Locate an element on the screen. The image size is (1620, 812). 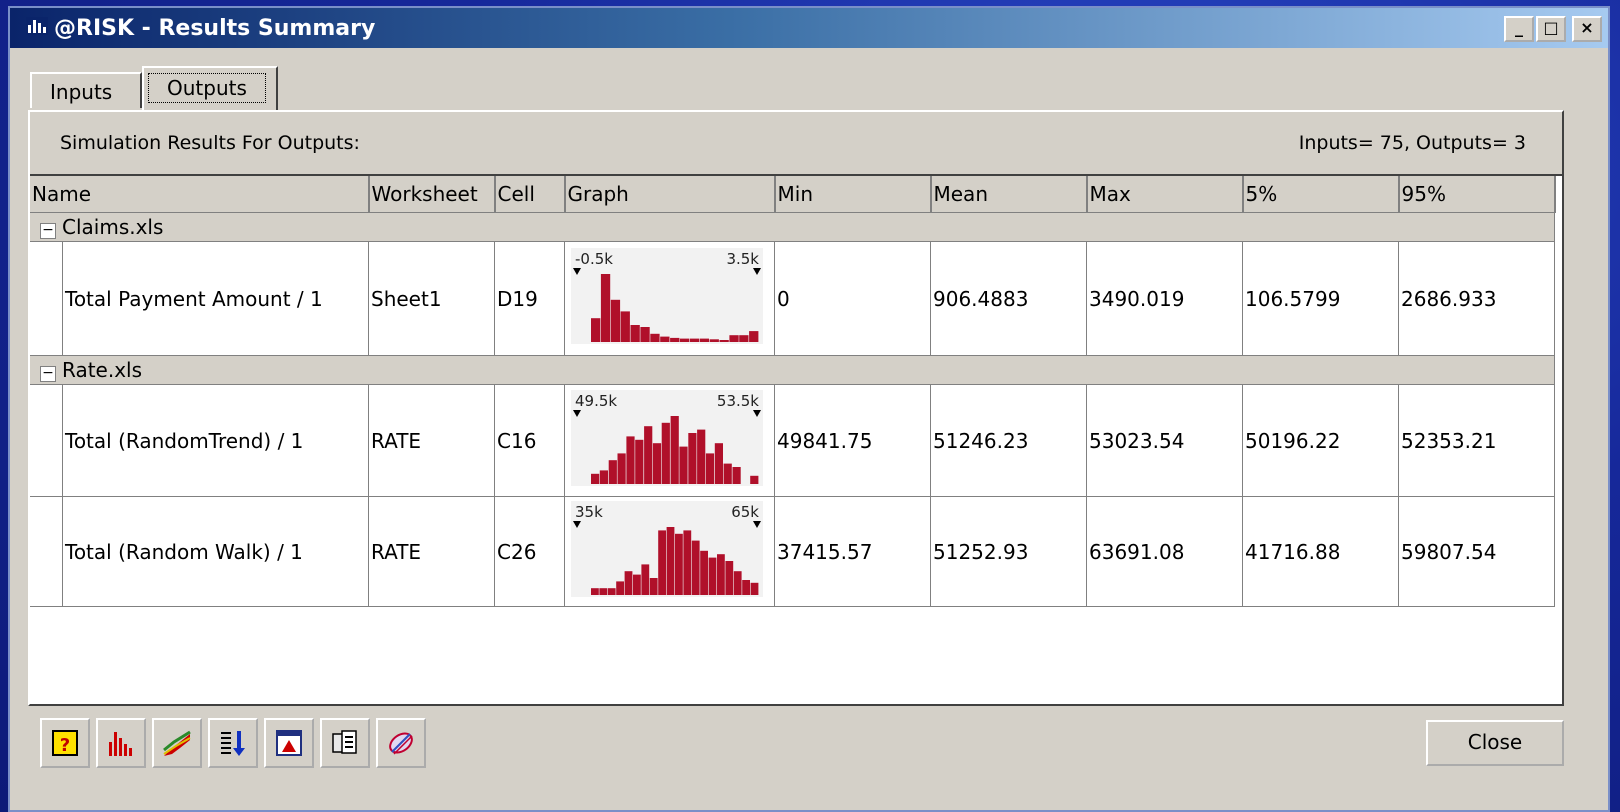
graph-cell: -0.5k 3.5k is located at coordinates (669, 298).